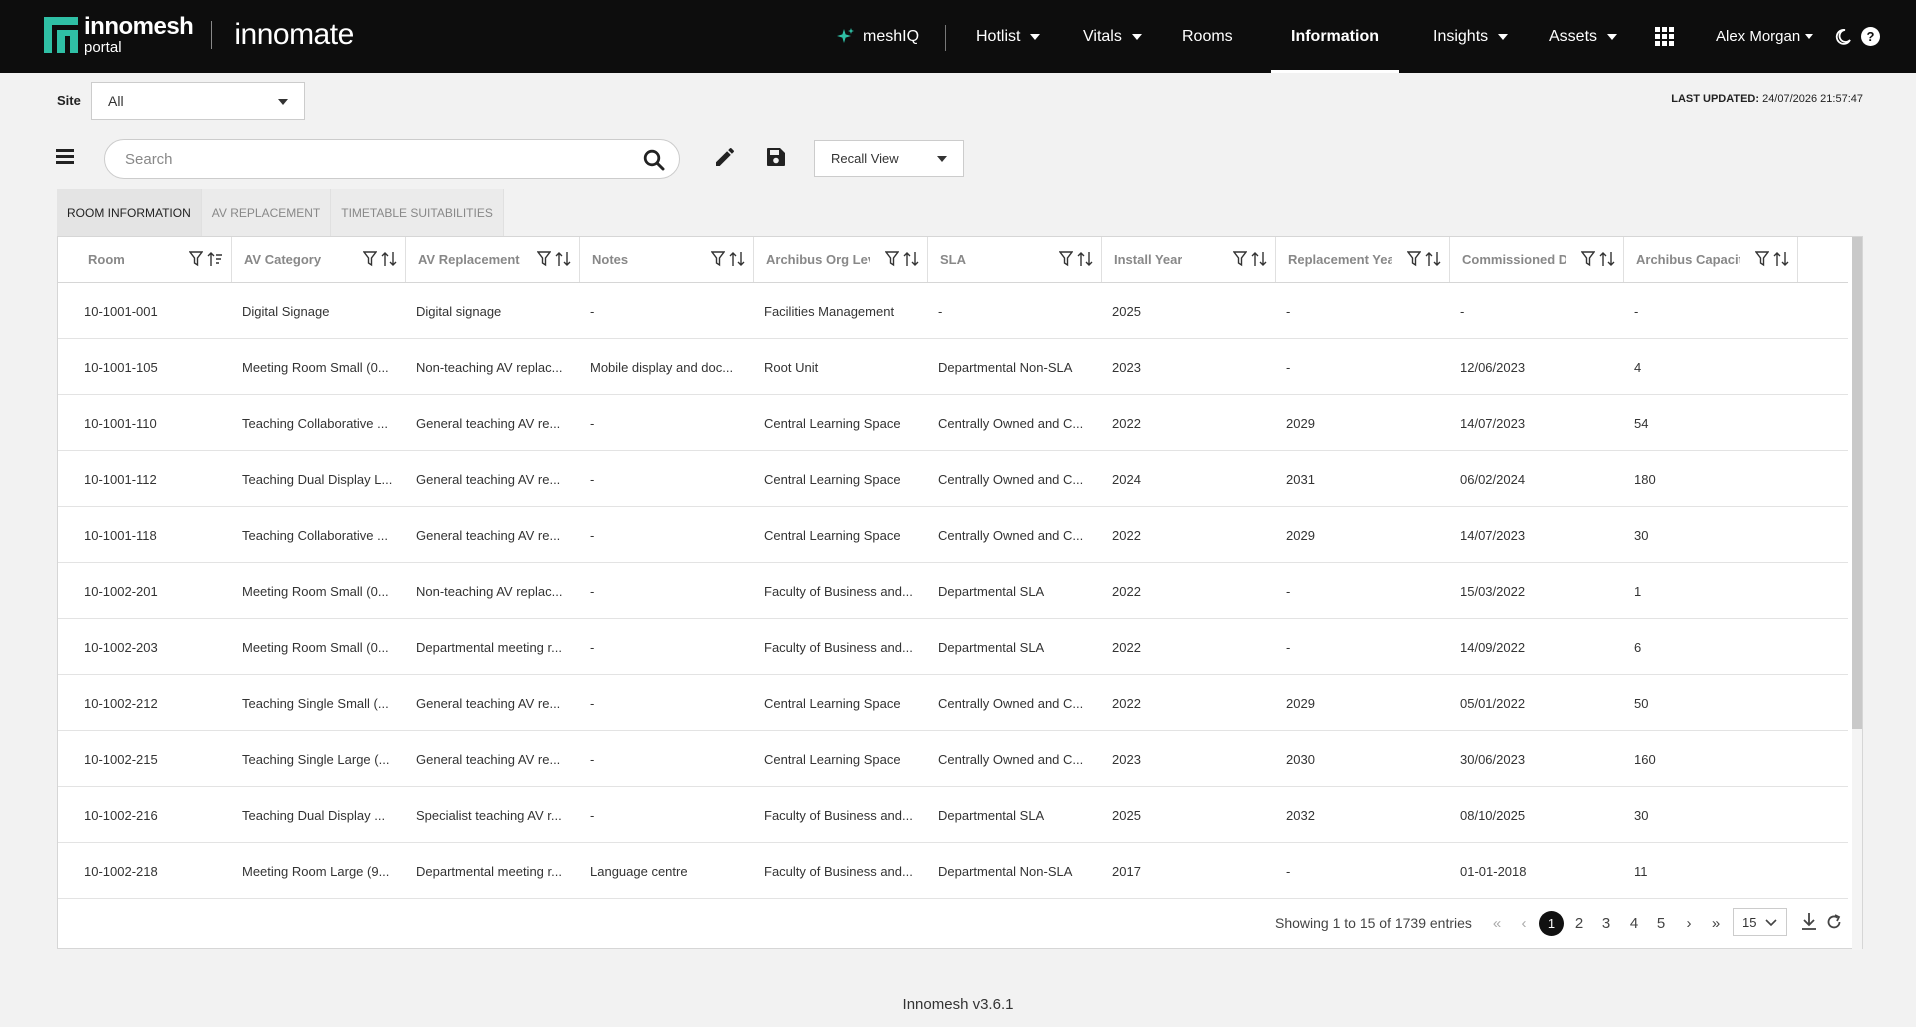  What do you see at coordinates (1471, 36) in the screenshot?
I see `nav-insights: Insights` at bounding box center [1471, 36].